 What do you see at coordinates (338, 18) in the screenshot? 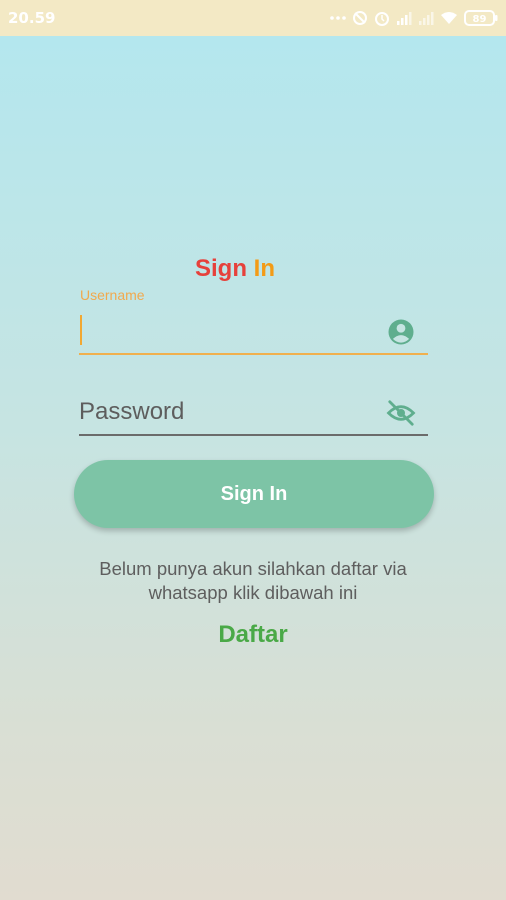
I see `more-dots-icon` at bounding box center [338, 18].